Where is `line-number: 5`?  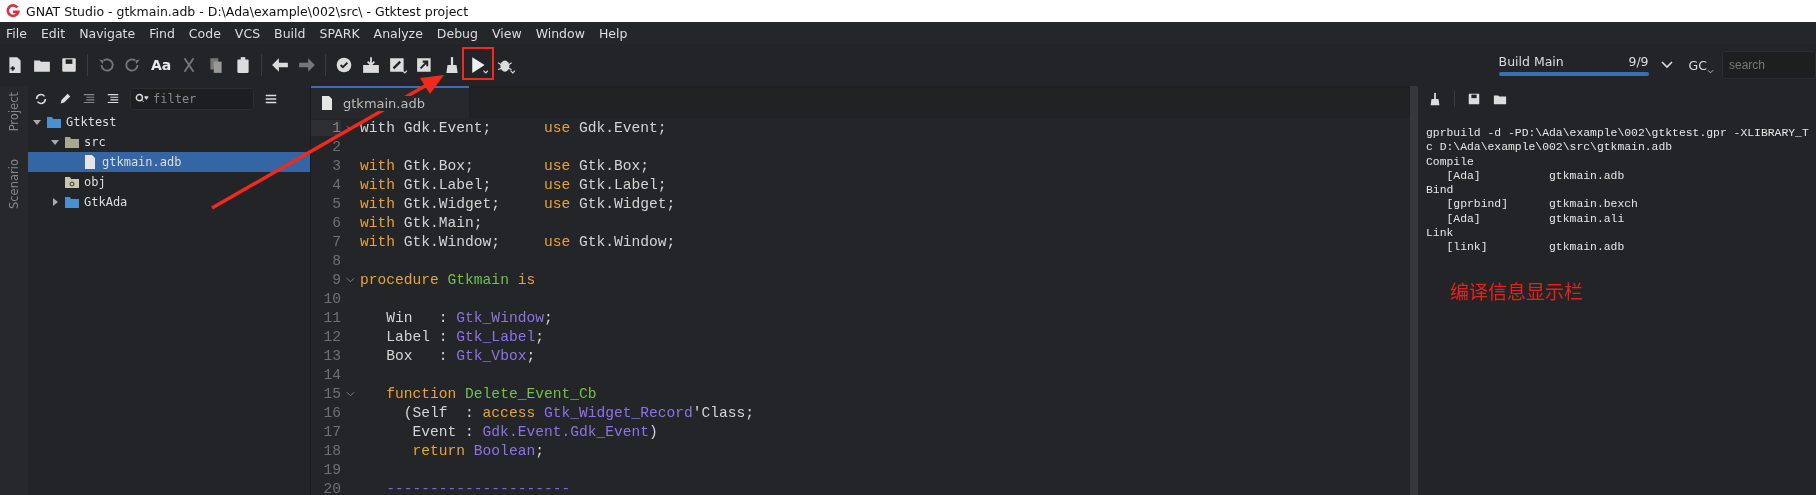 line-number: 5 is located at coordinates (336, 203).